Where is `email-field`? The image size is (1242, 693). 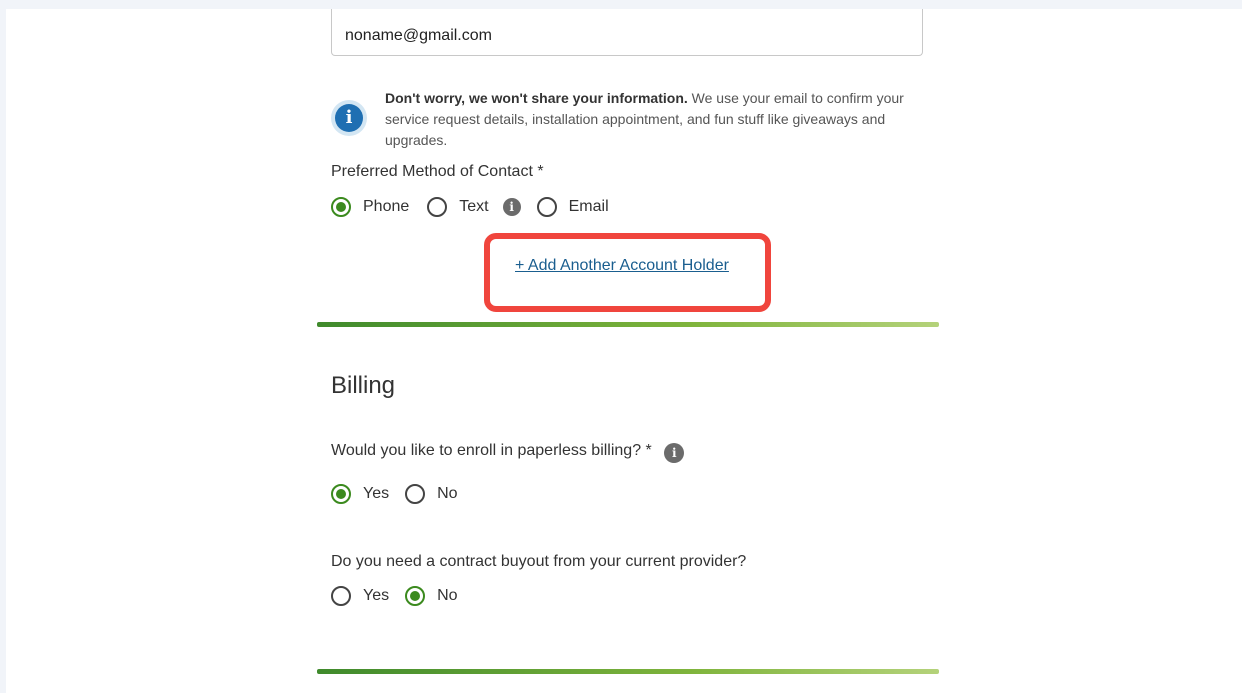 email-field is located at coordinates (627, 32).